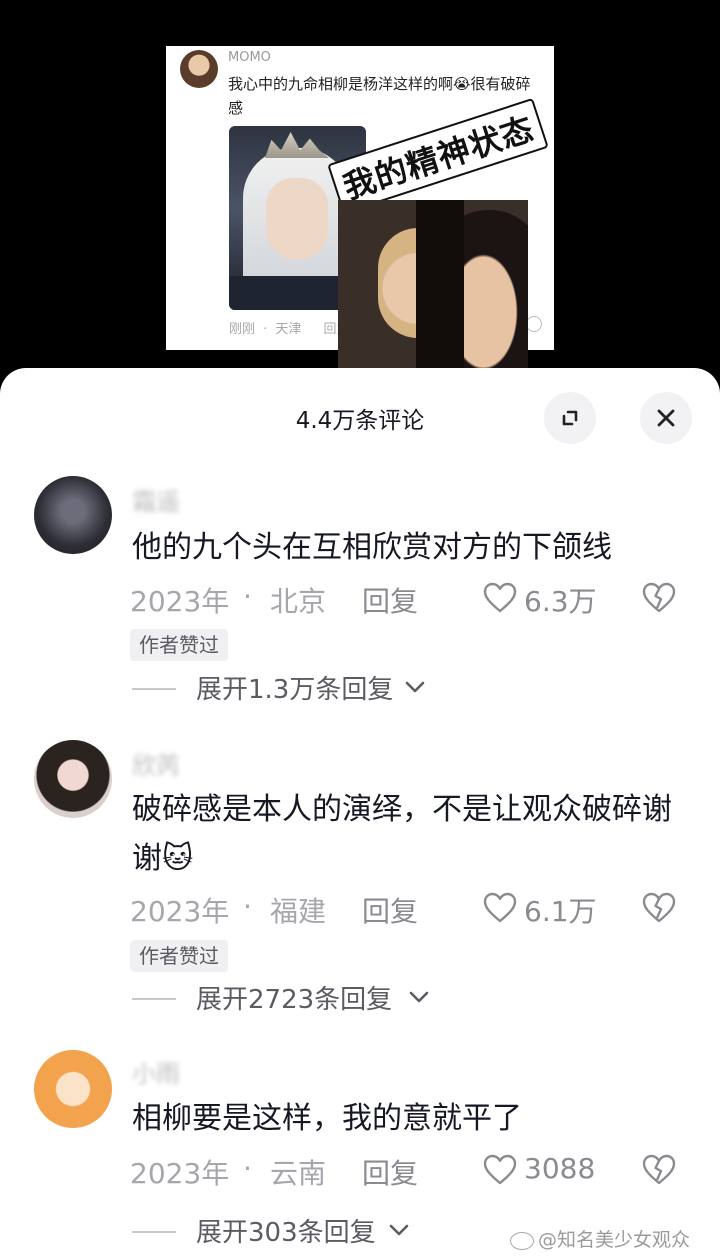 This screenshot has height=1256, width=720. What do you see at coordinates (199, 69) in the screenshot?
I see `screenshot-avatar` at bounding box center [199, 69].